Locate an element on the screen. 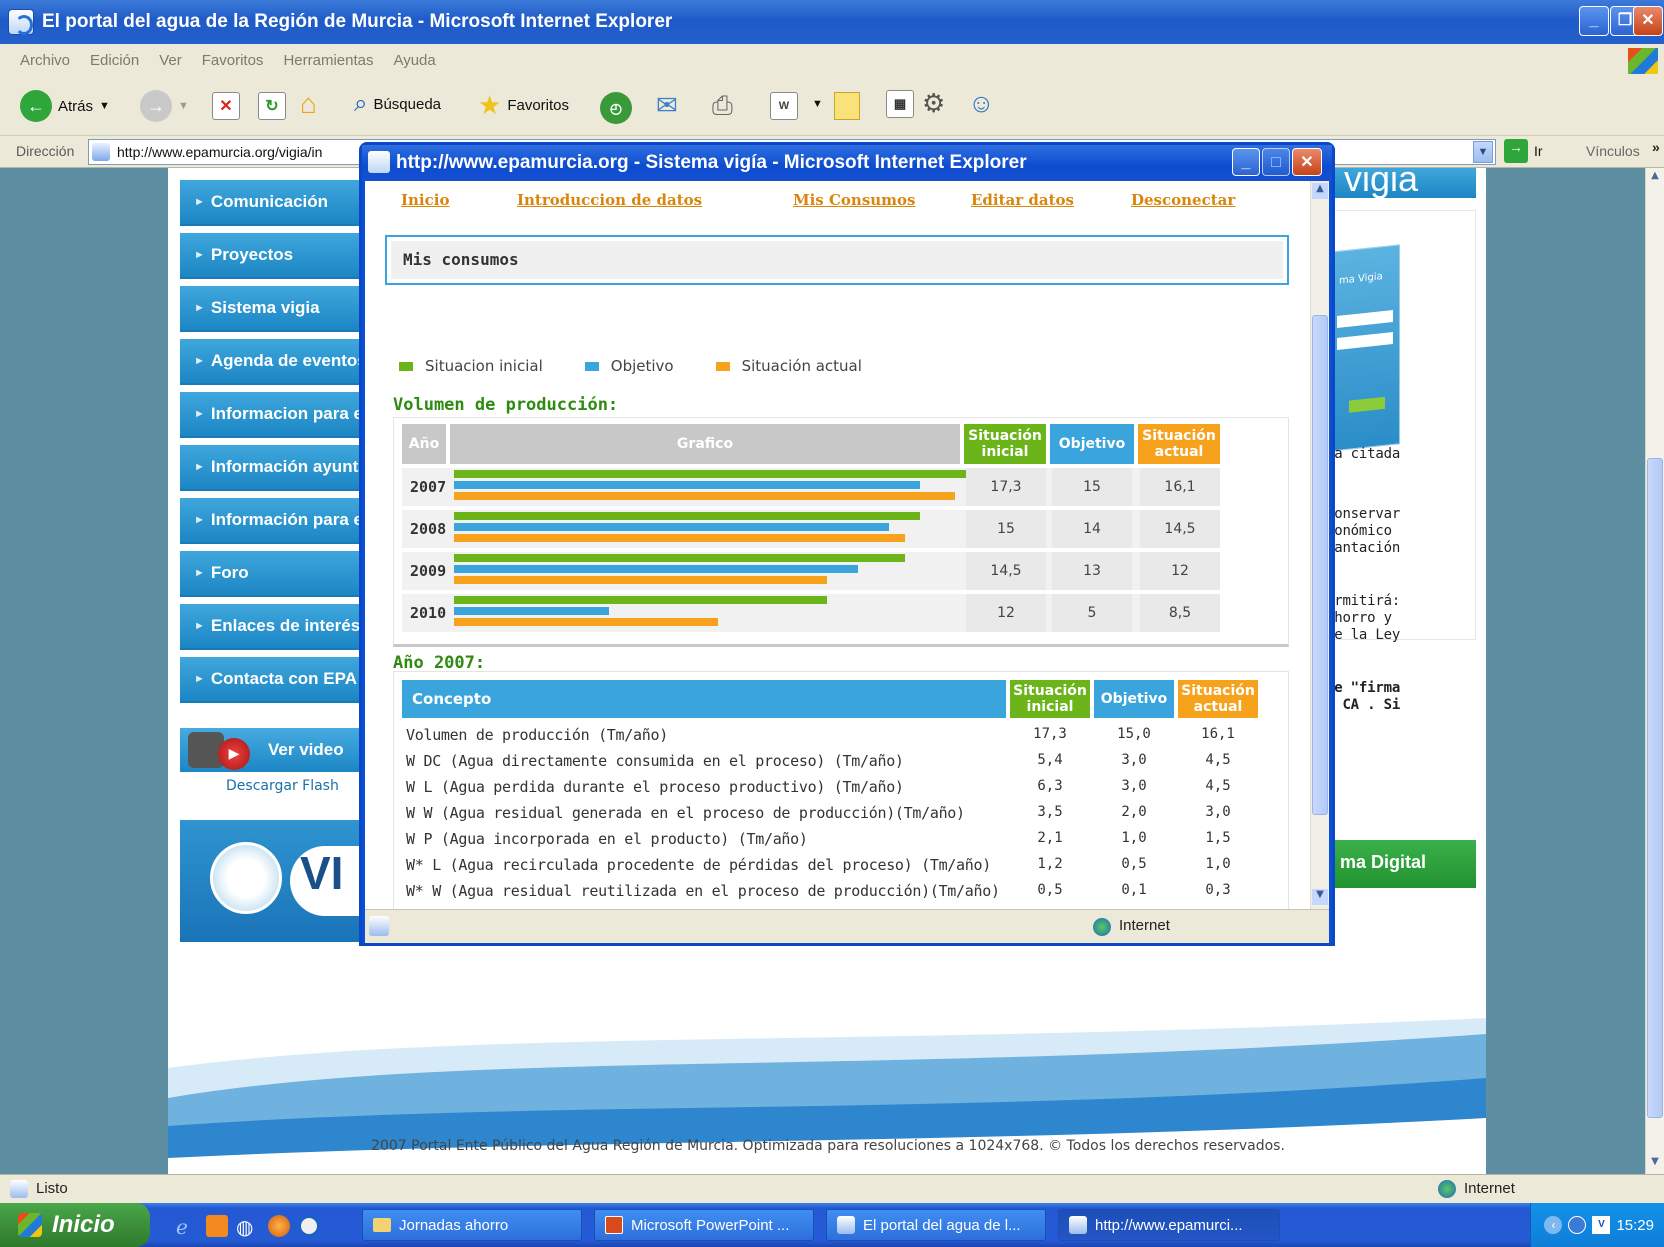  scroll-thumb is located at coordinates (1655, 788).